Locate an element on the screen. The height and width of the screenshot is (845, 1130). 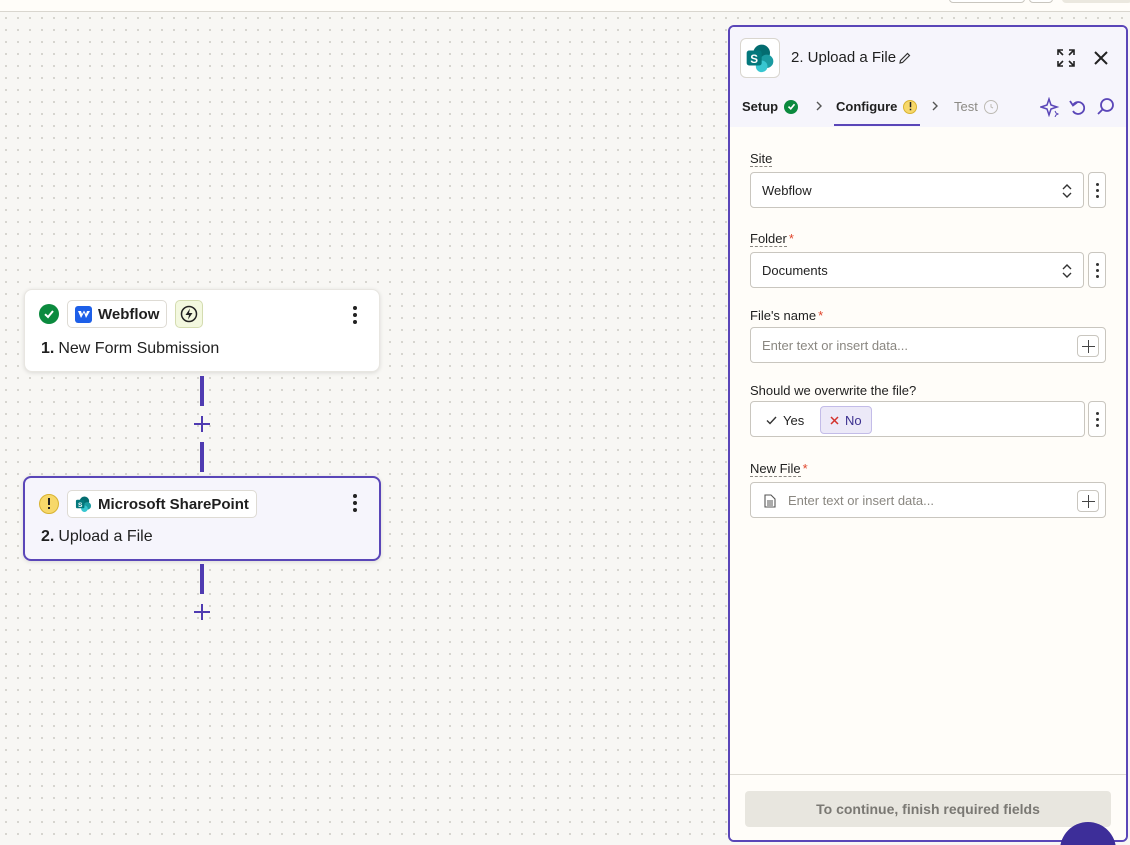
sparkle-icon is located at coordinates (1050, 107).